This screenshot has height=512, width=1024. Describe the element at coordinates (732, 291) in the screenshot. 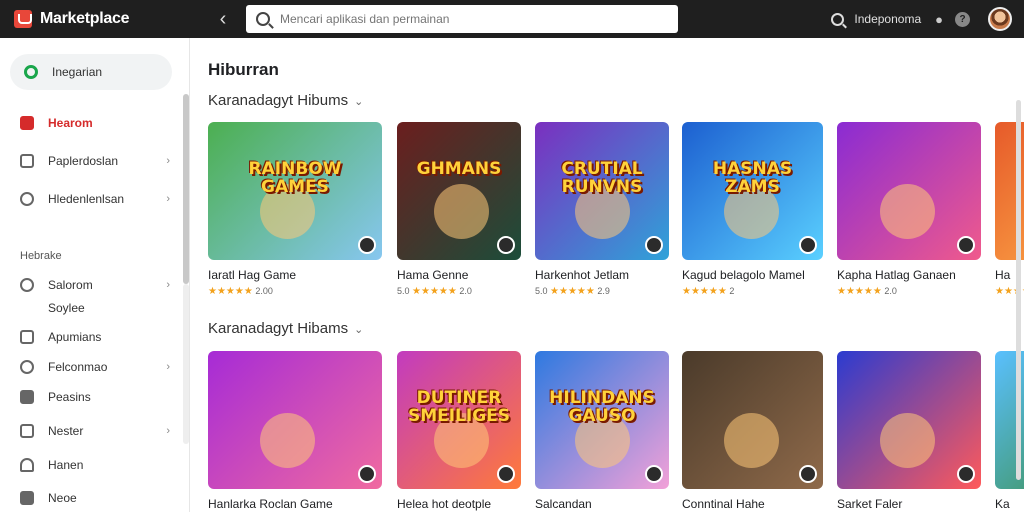

I see `rating-value: 2` at that location.